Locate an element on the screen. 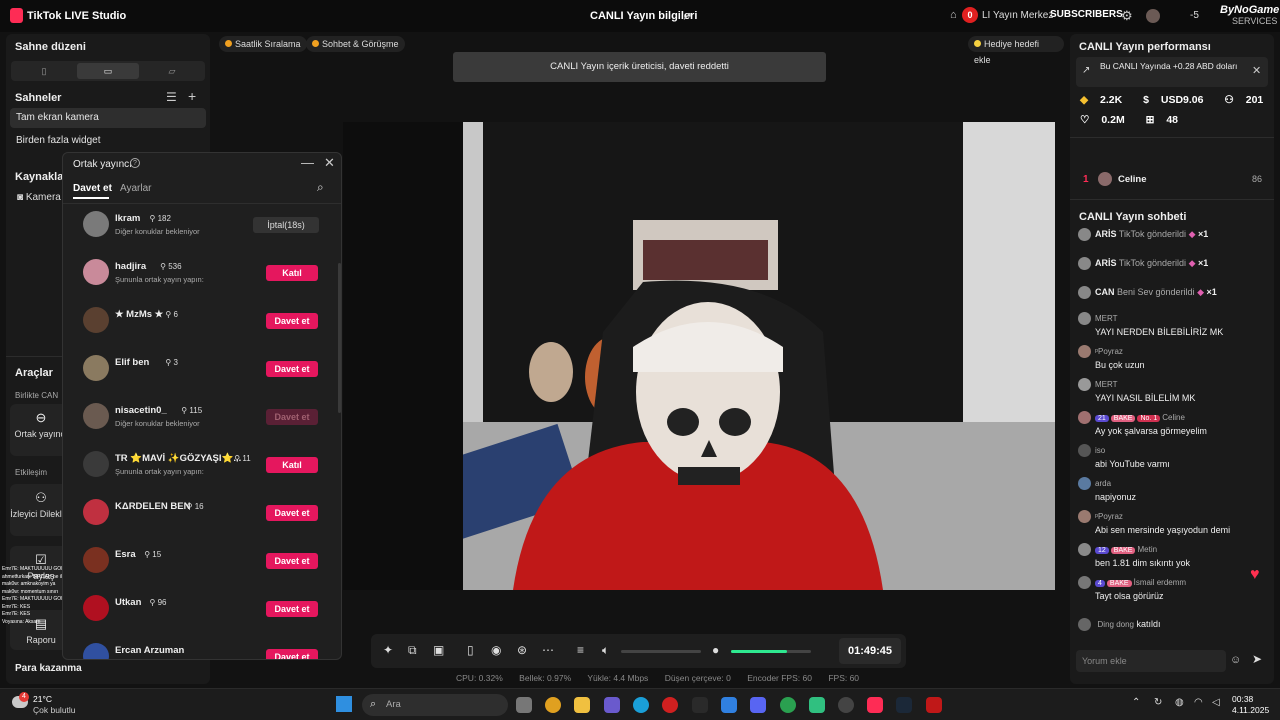 The height and width of the screenshot is (720, 1280). upload-stat: Yükle: 4.4 Mbps is located at coordinates (618, 678).